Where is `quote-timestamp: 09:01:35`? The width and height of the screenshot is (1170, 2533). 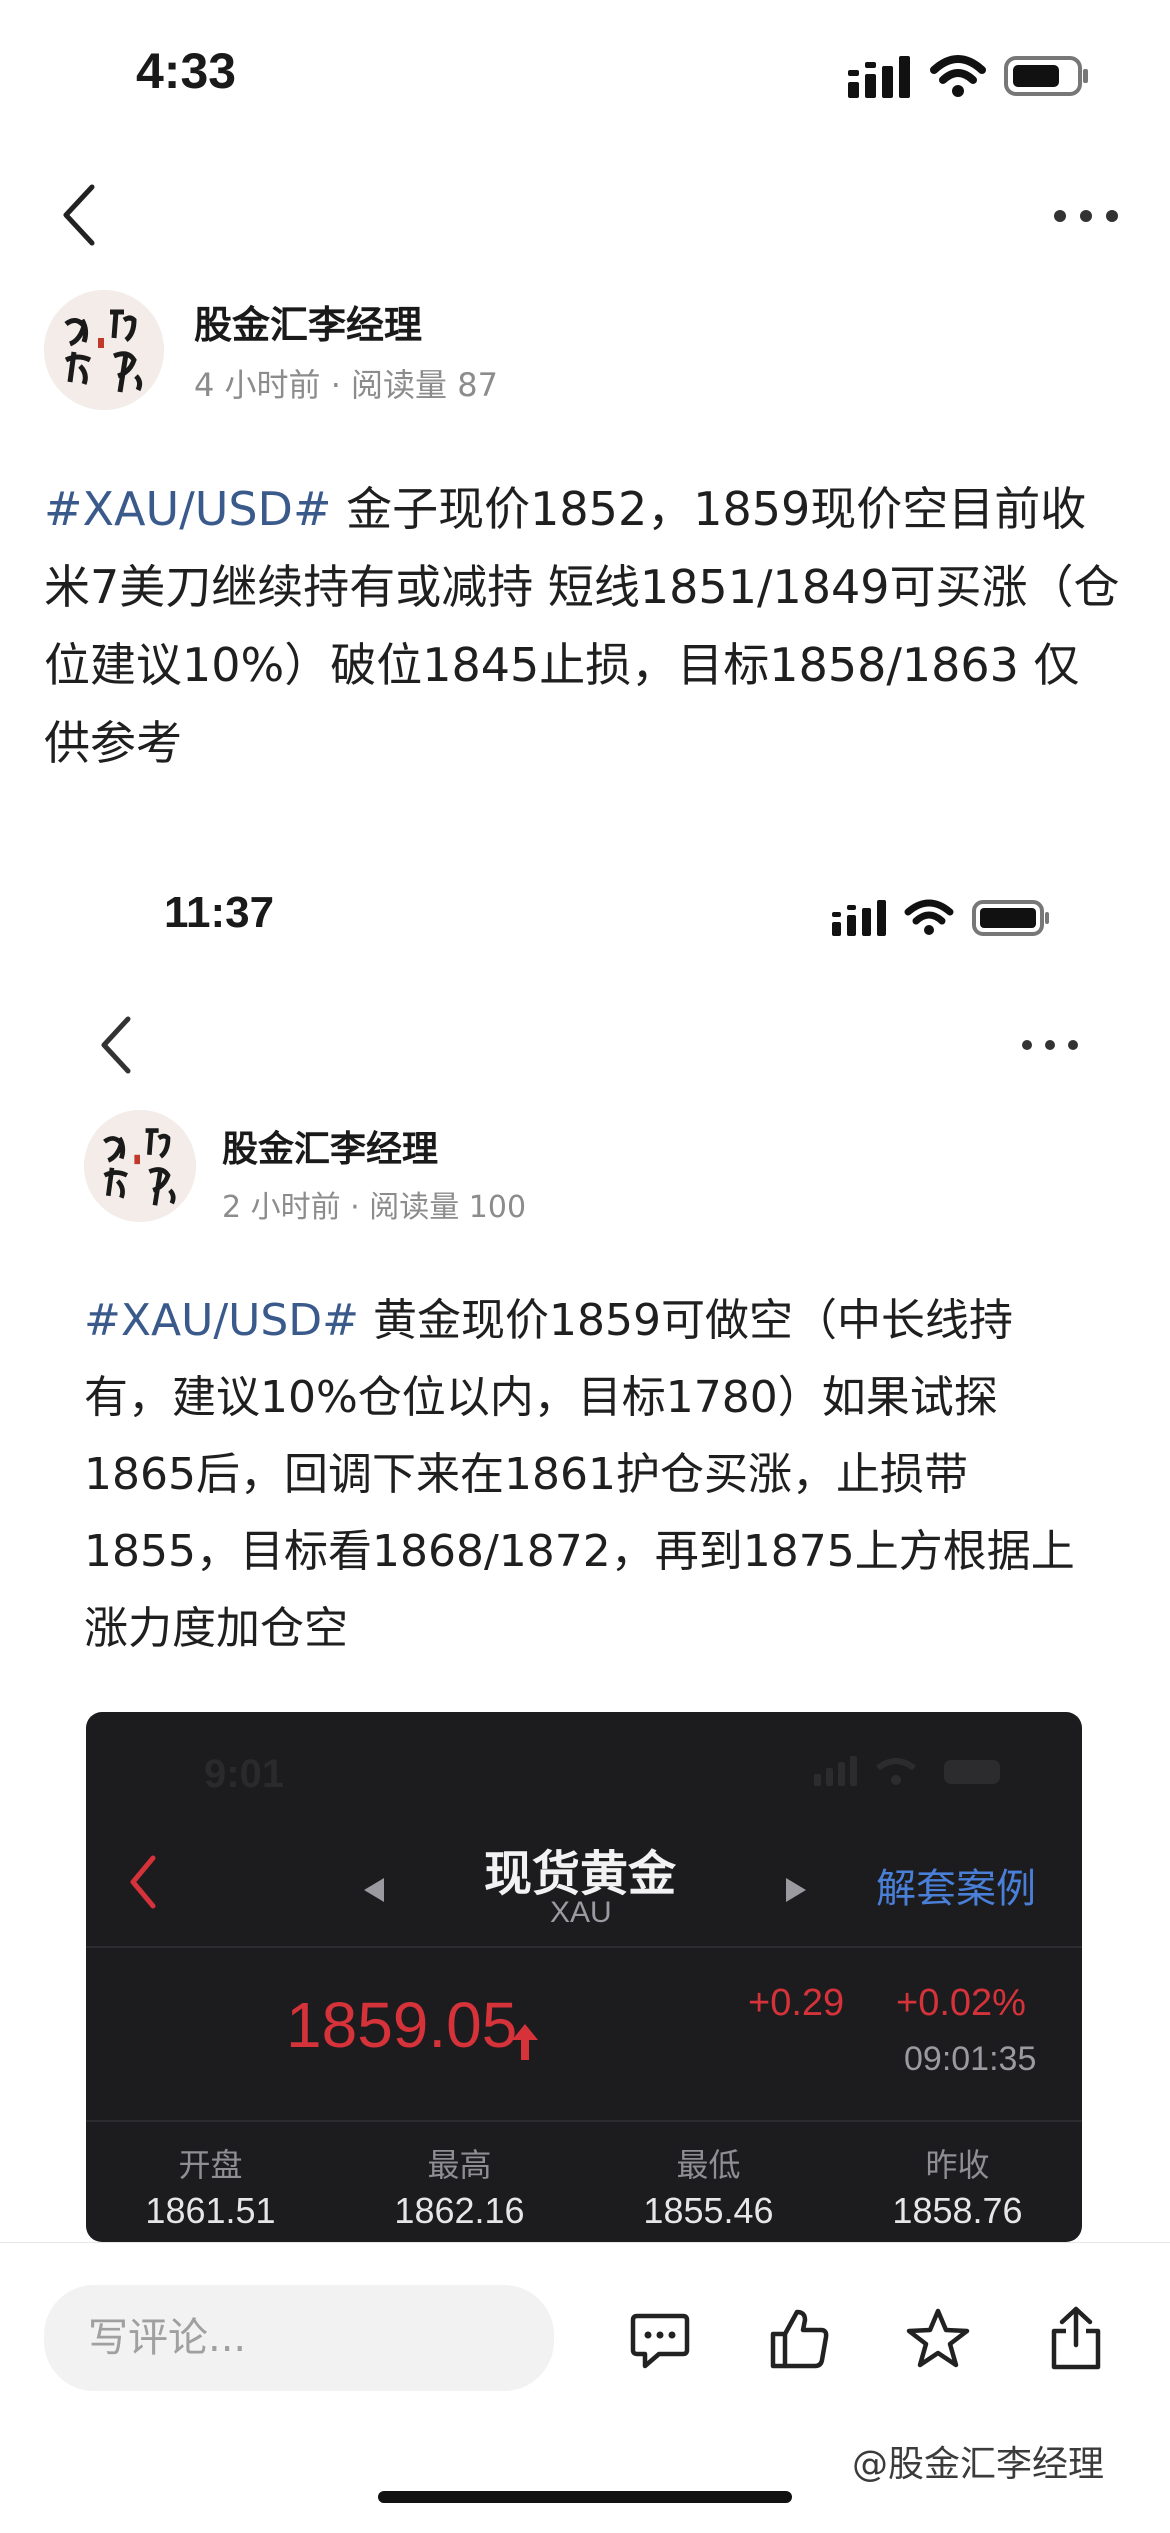
quote-timestamp: 09:01:35 is located at coordinates (970, 2059).